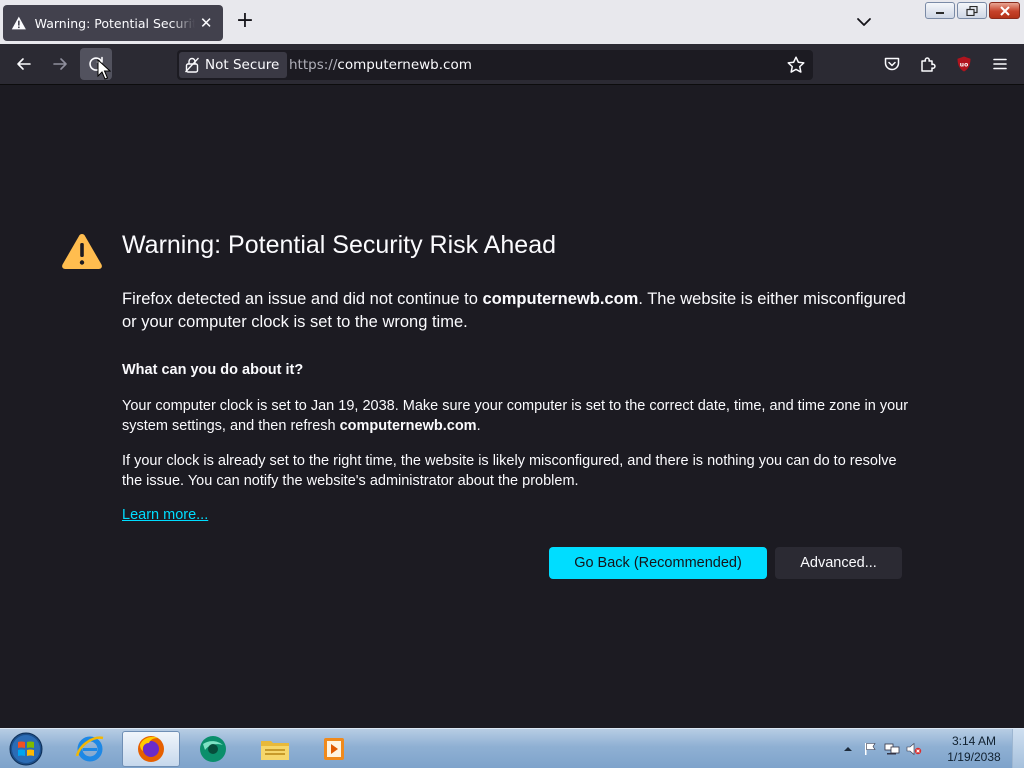 The image size is (1024, 768). I want to click on page-title: Warning: Potential Security Risk Ahead, so click(339, 245).